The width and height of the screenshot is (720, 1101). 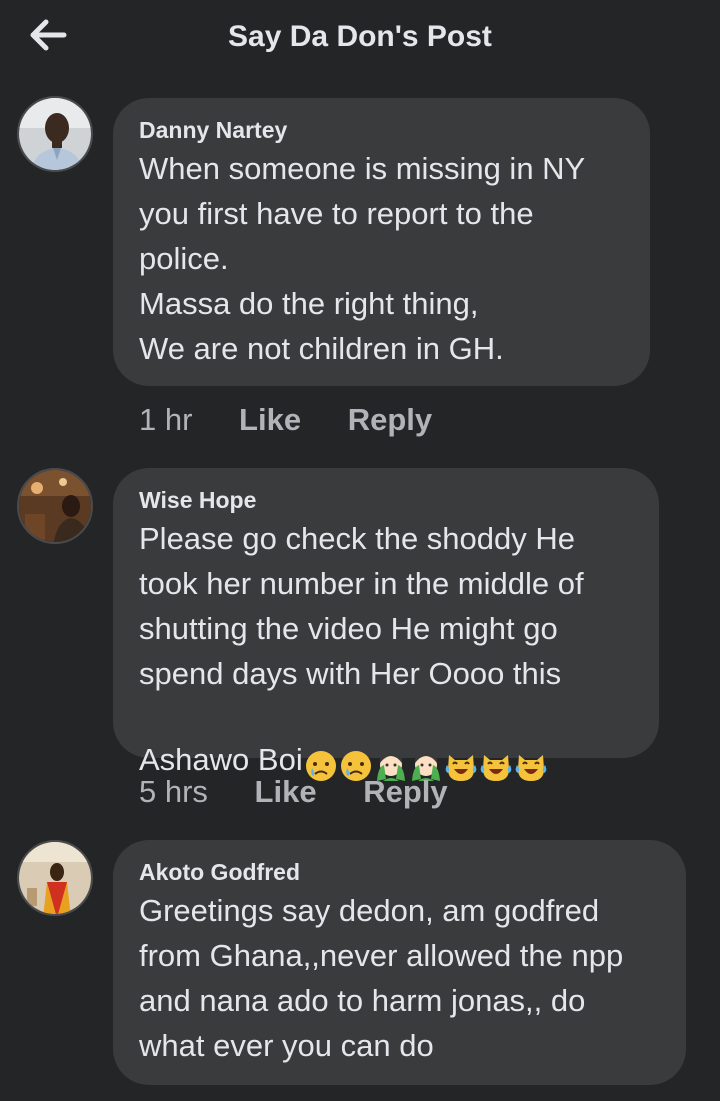 What do you see at coordinates (386, 500) in the screenshot?
I see `comment-author: Wise Hope` at bounding box center [386, 500].